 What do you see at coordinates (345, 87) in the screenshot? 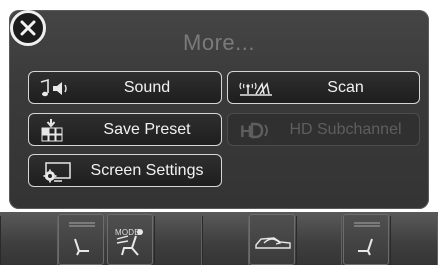
I see `scan-label: Scan` at bounding box center [345, 87].